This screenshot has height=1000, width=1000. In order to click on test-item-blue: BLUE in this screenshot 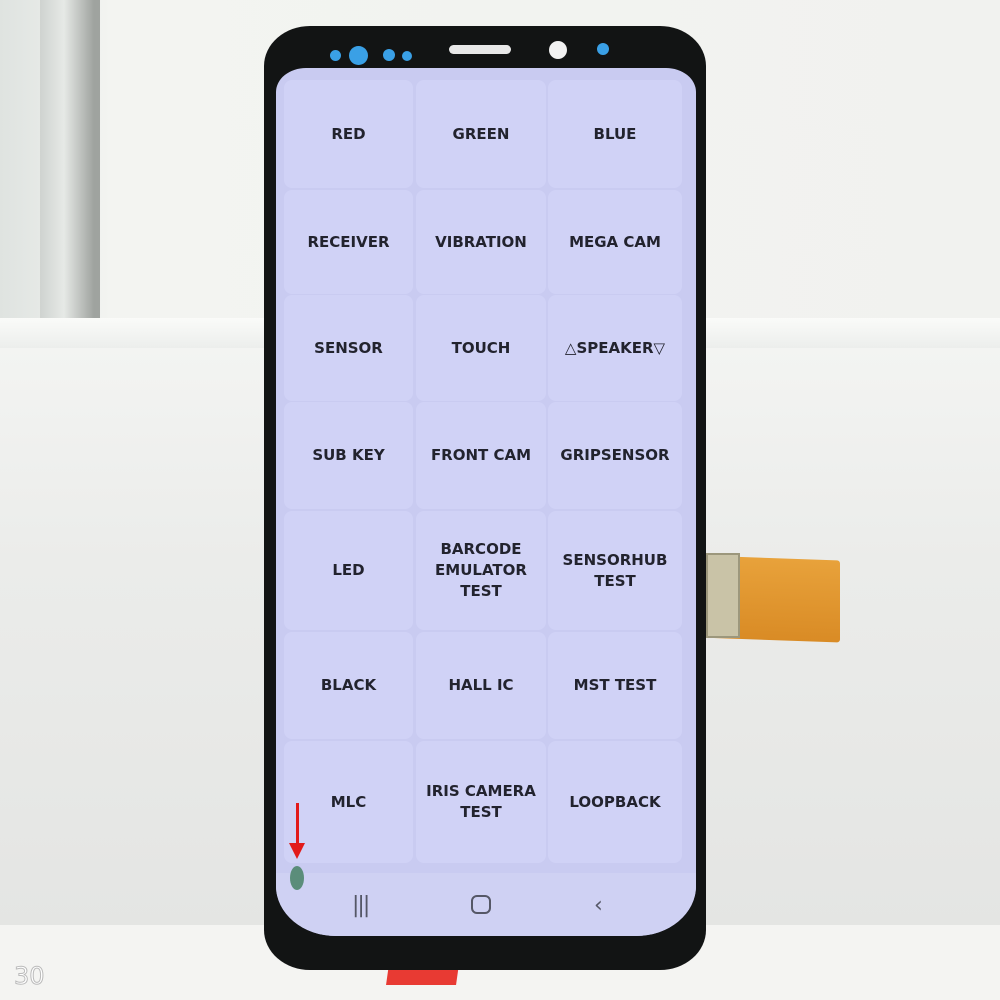, I will do `click(615, 134)`.